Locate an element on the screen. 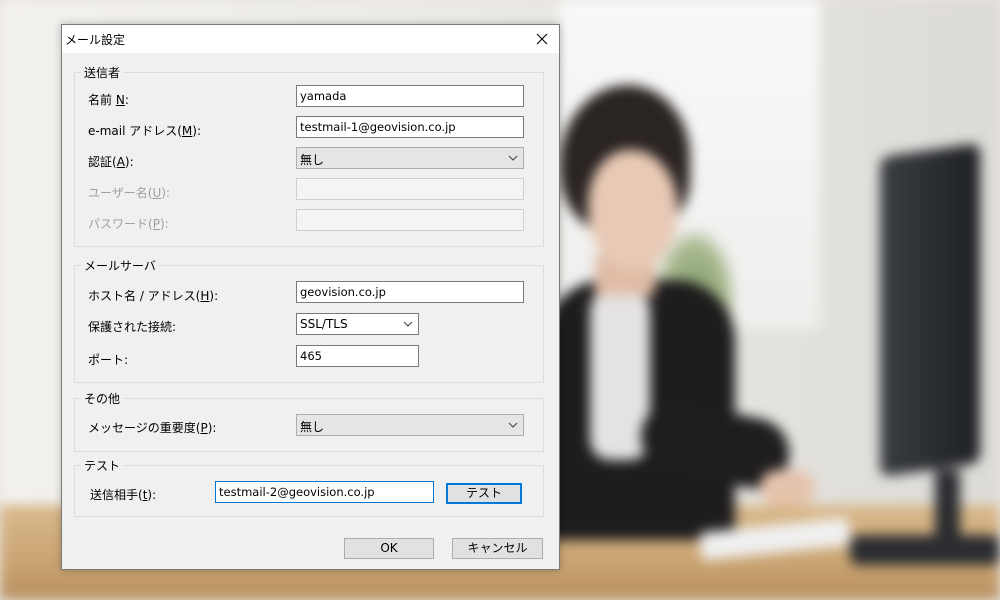 The image size is (1000, 600). host-label: ホスト名 / アドレス(H): is located at coordinates (153, 295).